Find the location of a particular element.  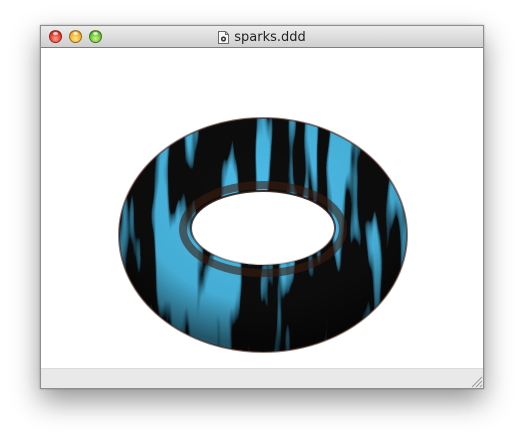

window-title: sparks.ddd is located at coordinates (270, 37).